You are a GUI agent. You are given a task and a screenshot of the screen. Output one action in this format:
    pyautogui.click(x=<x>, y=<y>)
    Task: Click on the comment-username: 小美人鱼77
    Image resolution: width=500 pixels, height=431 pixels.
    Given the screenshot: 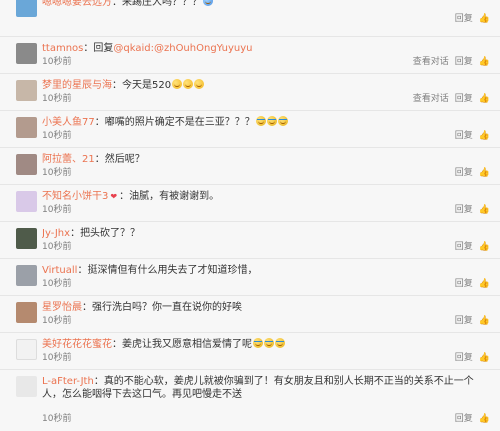 What is the action you would take?
    pyautogui.click(x=68, y=122)
    